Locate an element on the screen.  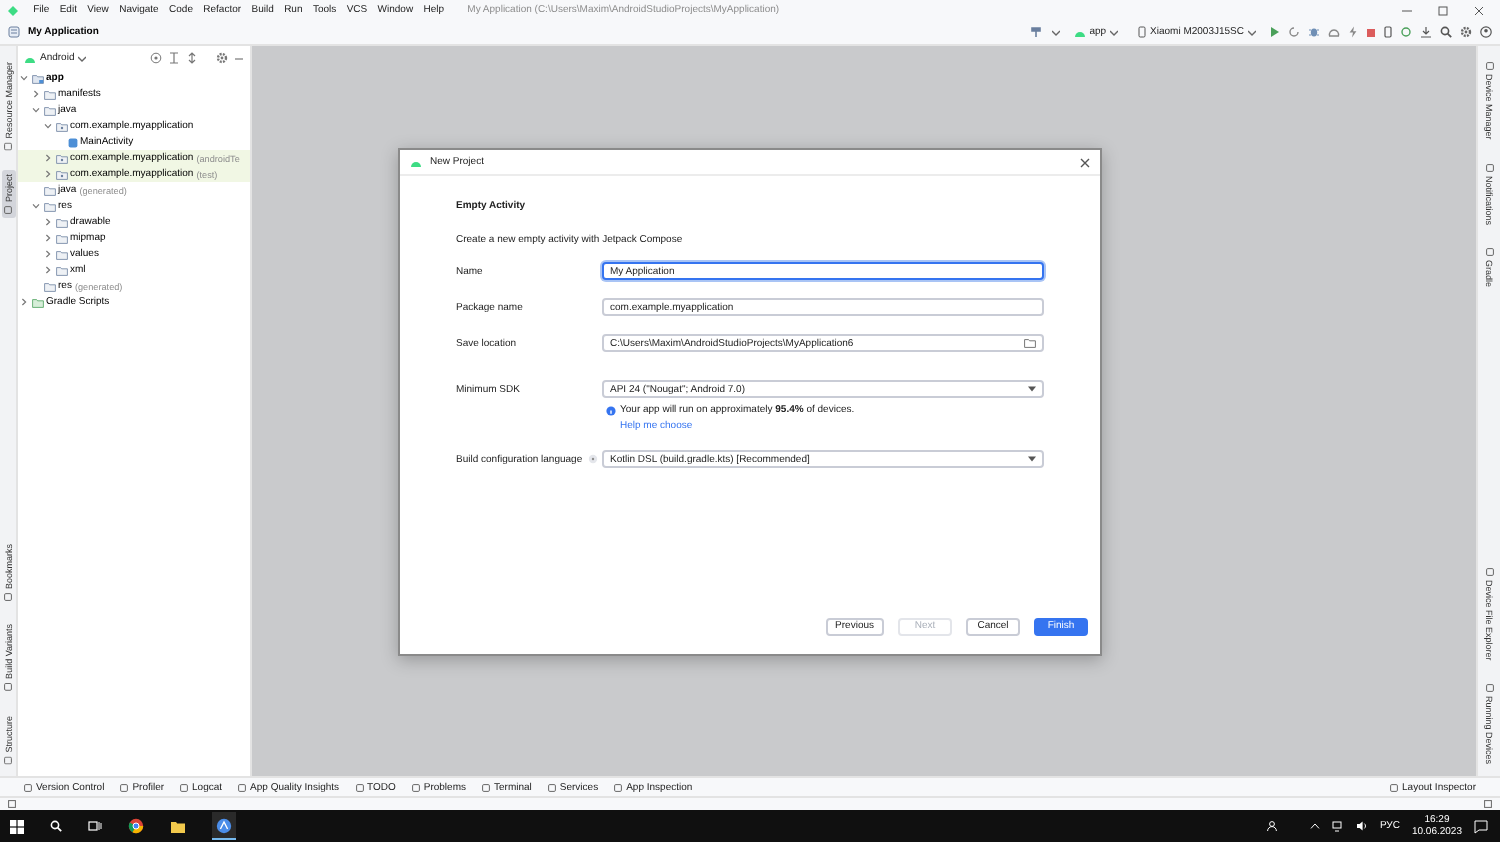
download-icon is located at coordinates (1426, 32).